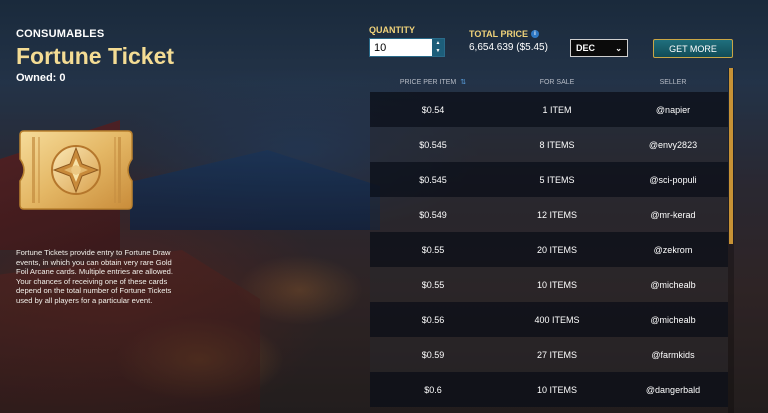  What do you see at coordinates (60, 34) in the screenshot?
I see `item-category: CONSUMABLES` at bounding box center [60, 34].